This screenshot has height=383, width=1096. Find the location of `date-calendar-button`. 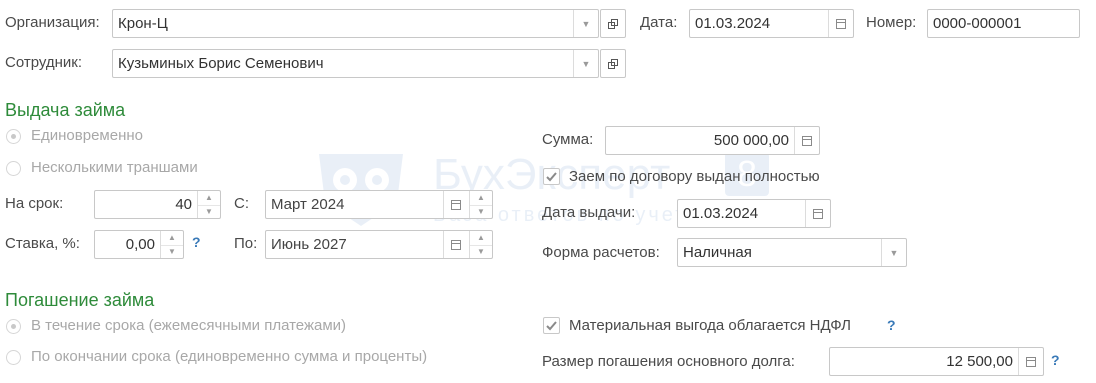

date-calendar-button is located at coordinates (840, 23).